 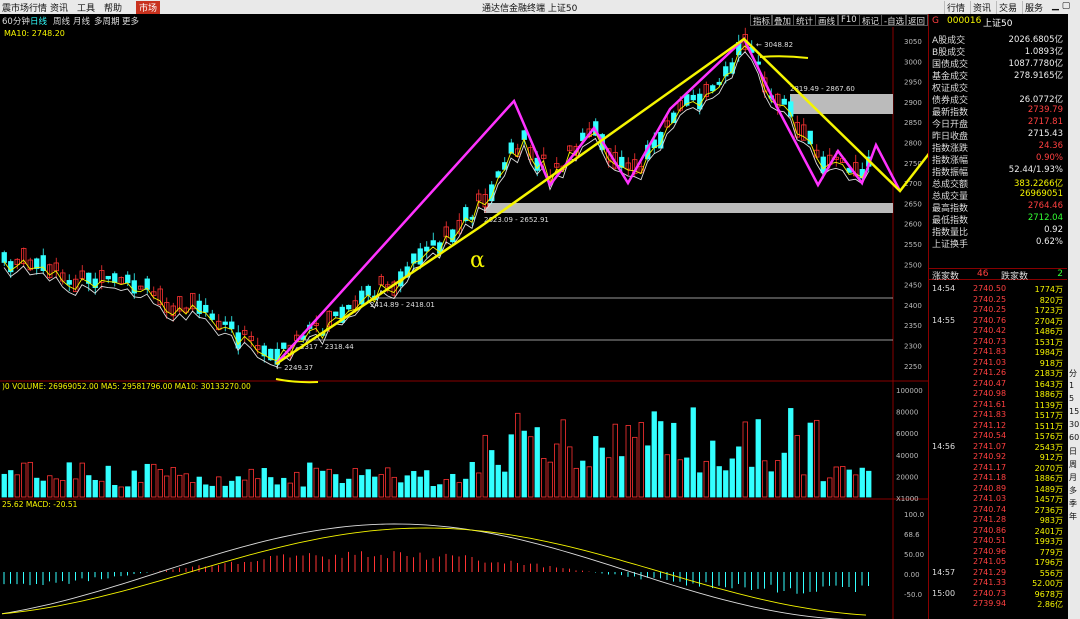 What do you see at coordinates (998, 275) in the screenshot?
I see `advance-decline-row: 涨家数 46 跌家数 2` at bounding box center [998, 275].